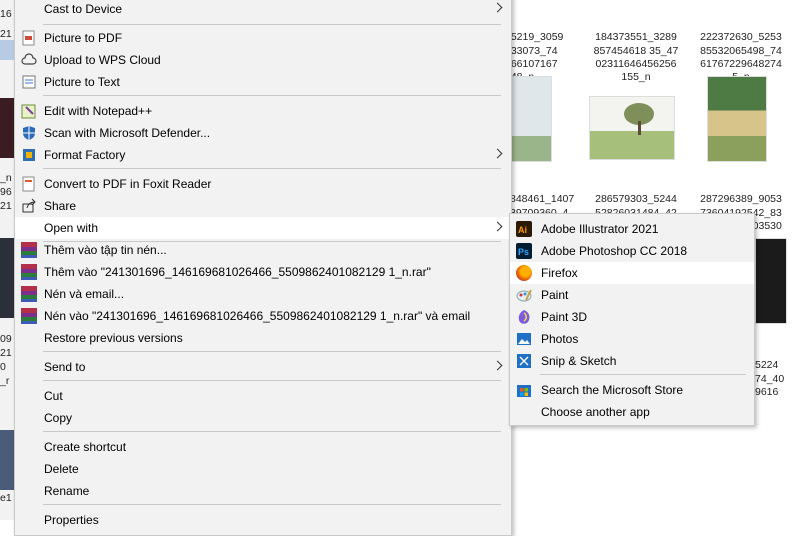 This screenshot has height=536, width=800. Describe the element at coordinates (612, 390) in the screenshot. I see `submenu-item-label: Search the Microsoft Store` at that location.